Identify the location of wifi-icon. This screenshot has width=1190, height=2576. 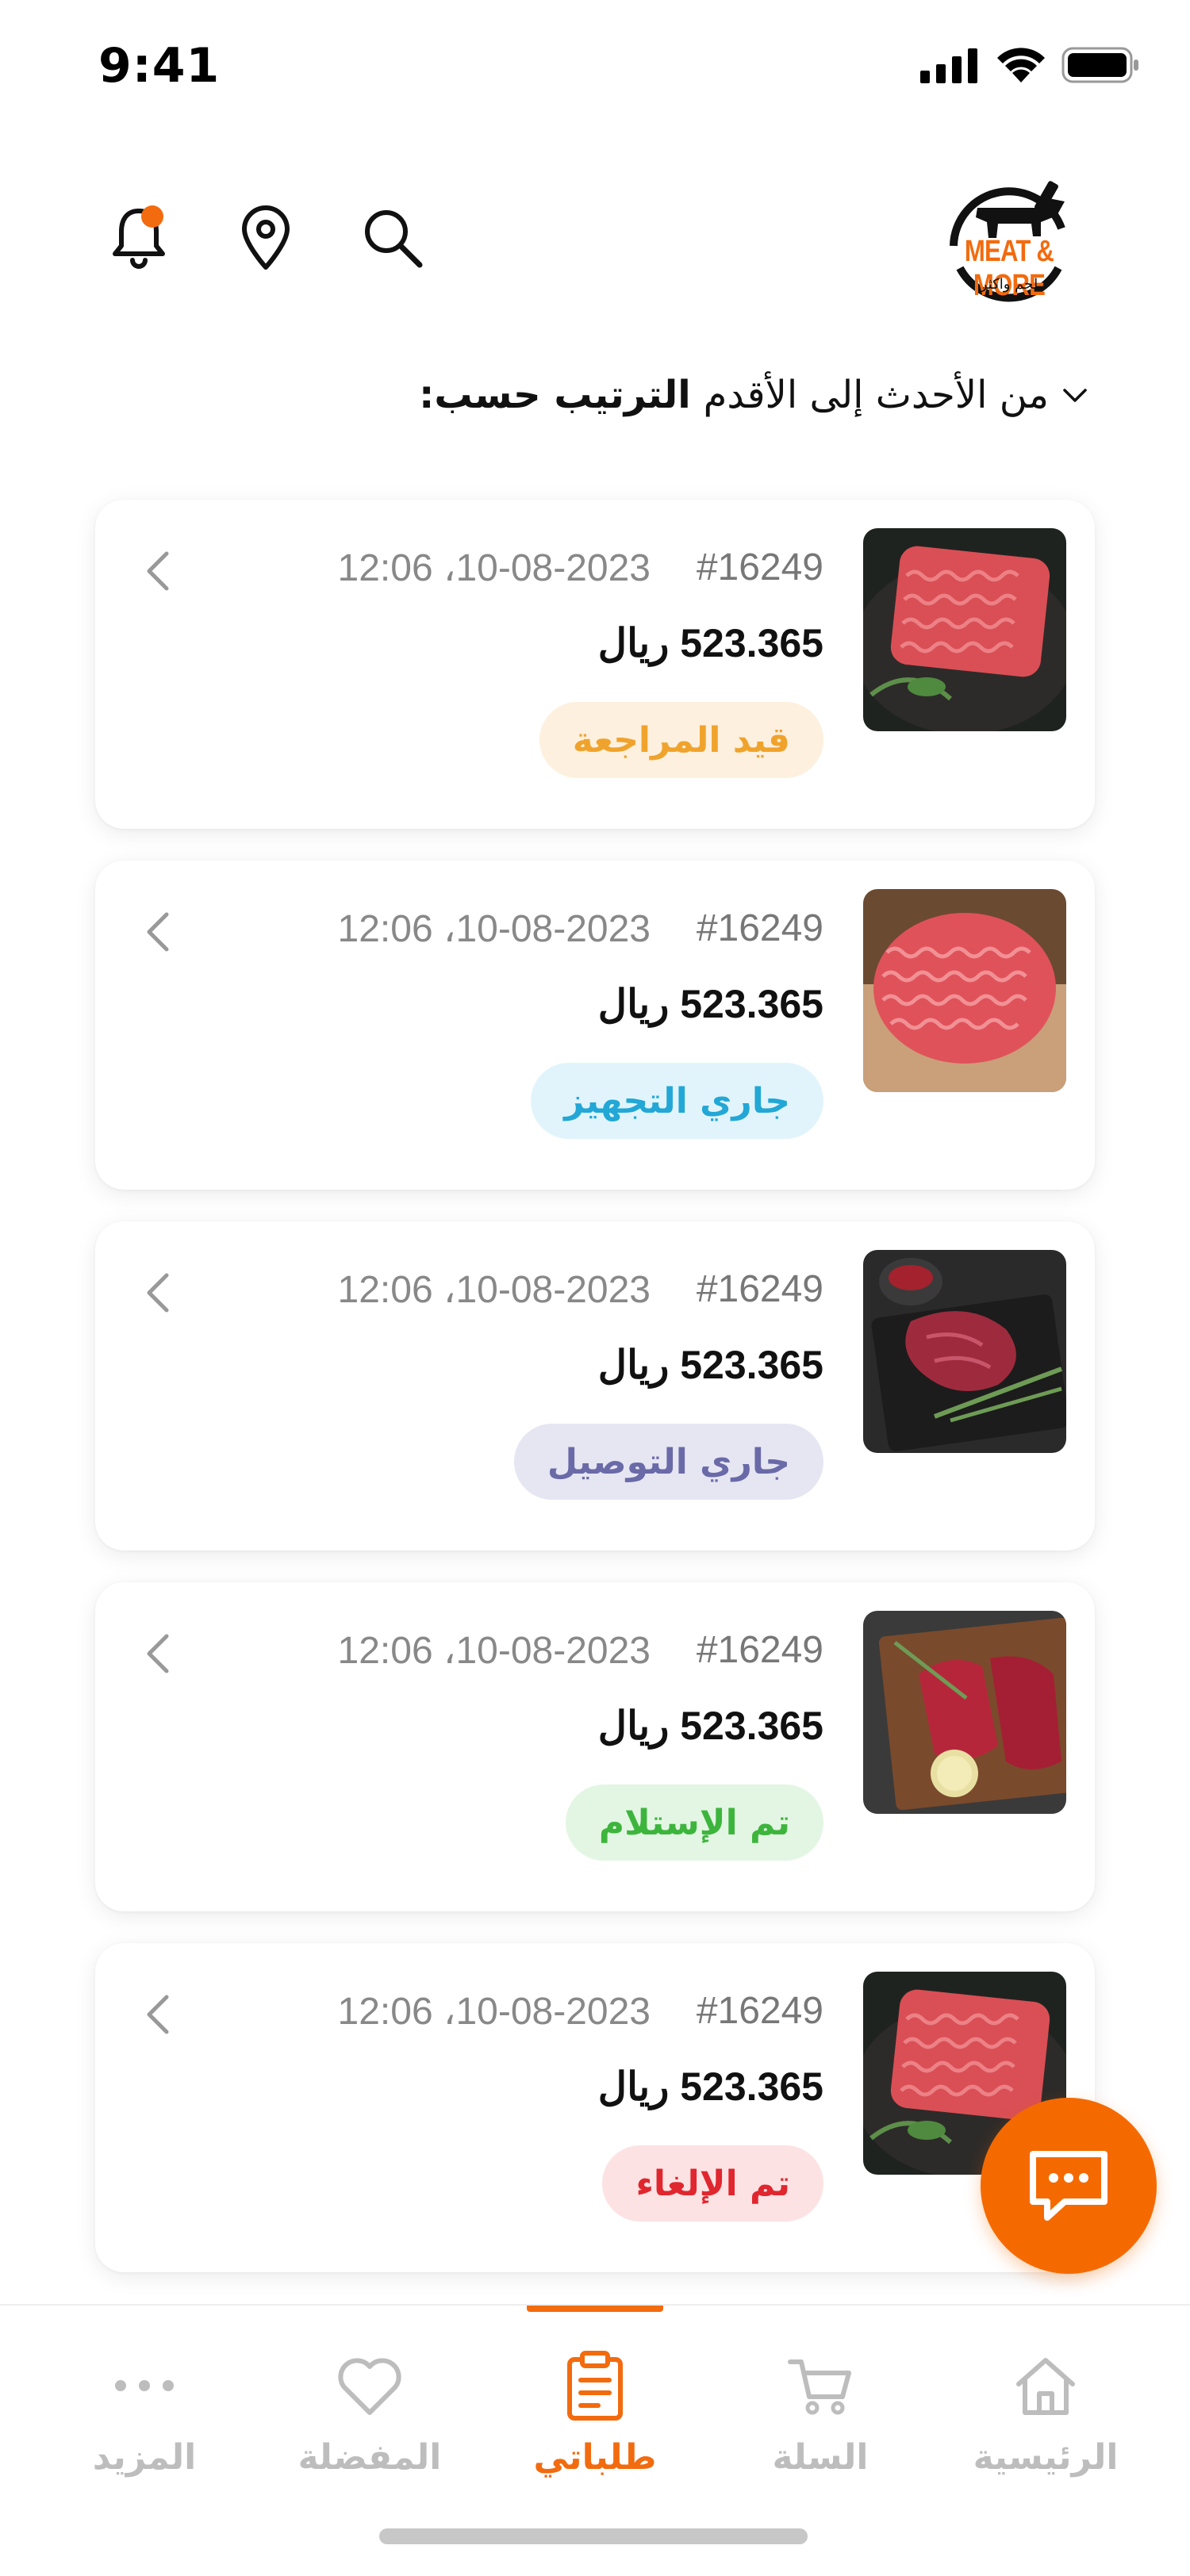
(1021, 65).